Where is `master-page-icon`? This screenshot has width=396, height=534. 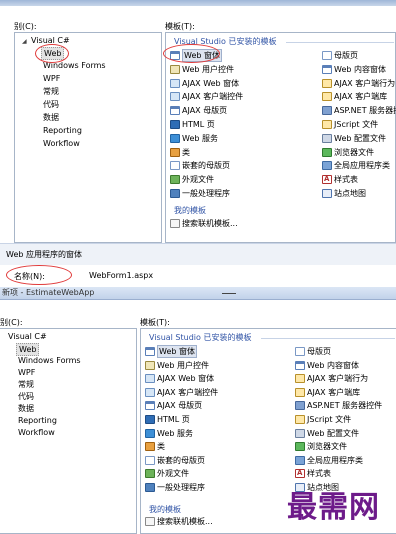
master-page-icon is located at coordinates (327, 55).